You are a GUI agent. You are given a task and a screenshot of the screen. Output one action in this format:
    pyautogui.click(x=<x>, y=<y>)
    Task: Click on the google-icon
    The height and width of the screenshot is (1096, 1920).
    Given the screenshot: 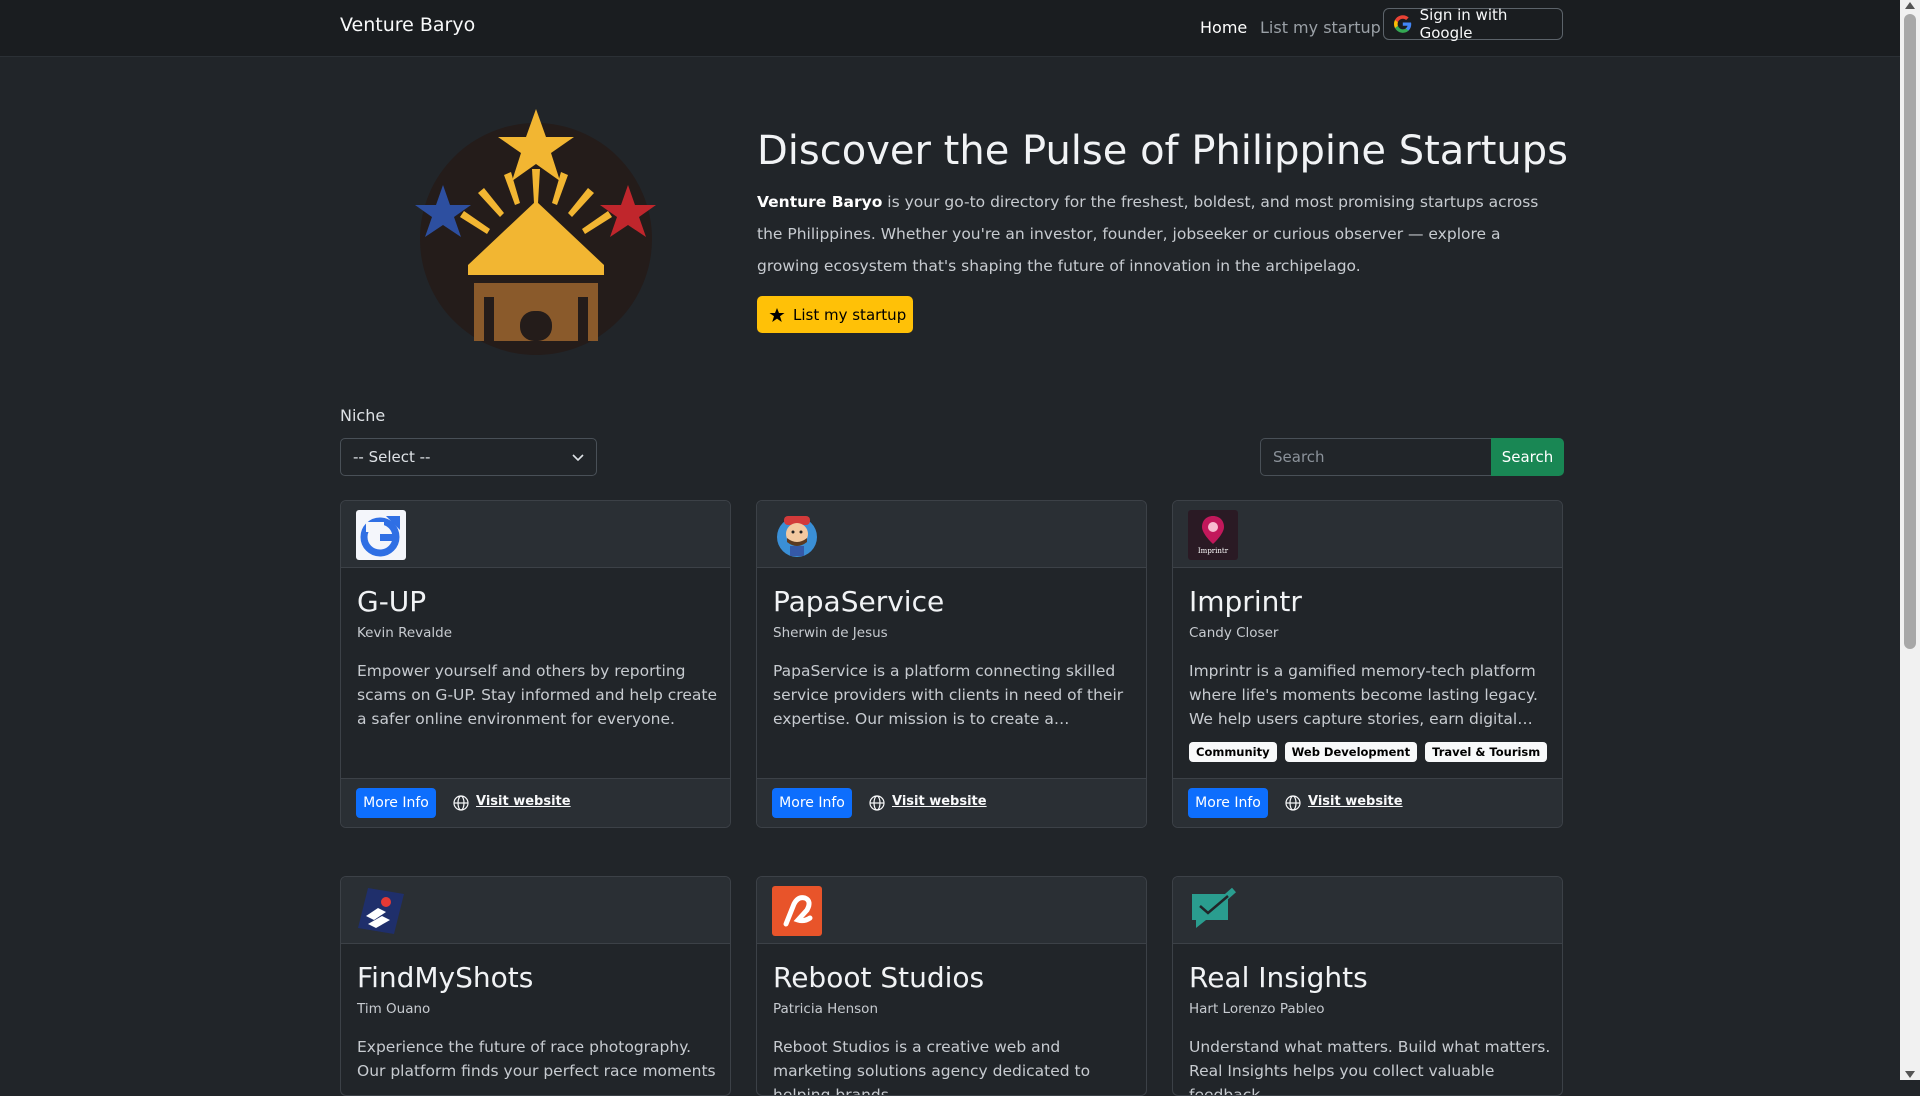 What is the action you would take?
    pyautogui.click(x=1403, y=24)
    